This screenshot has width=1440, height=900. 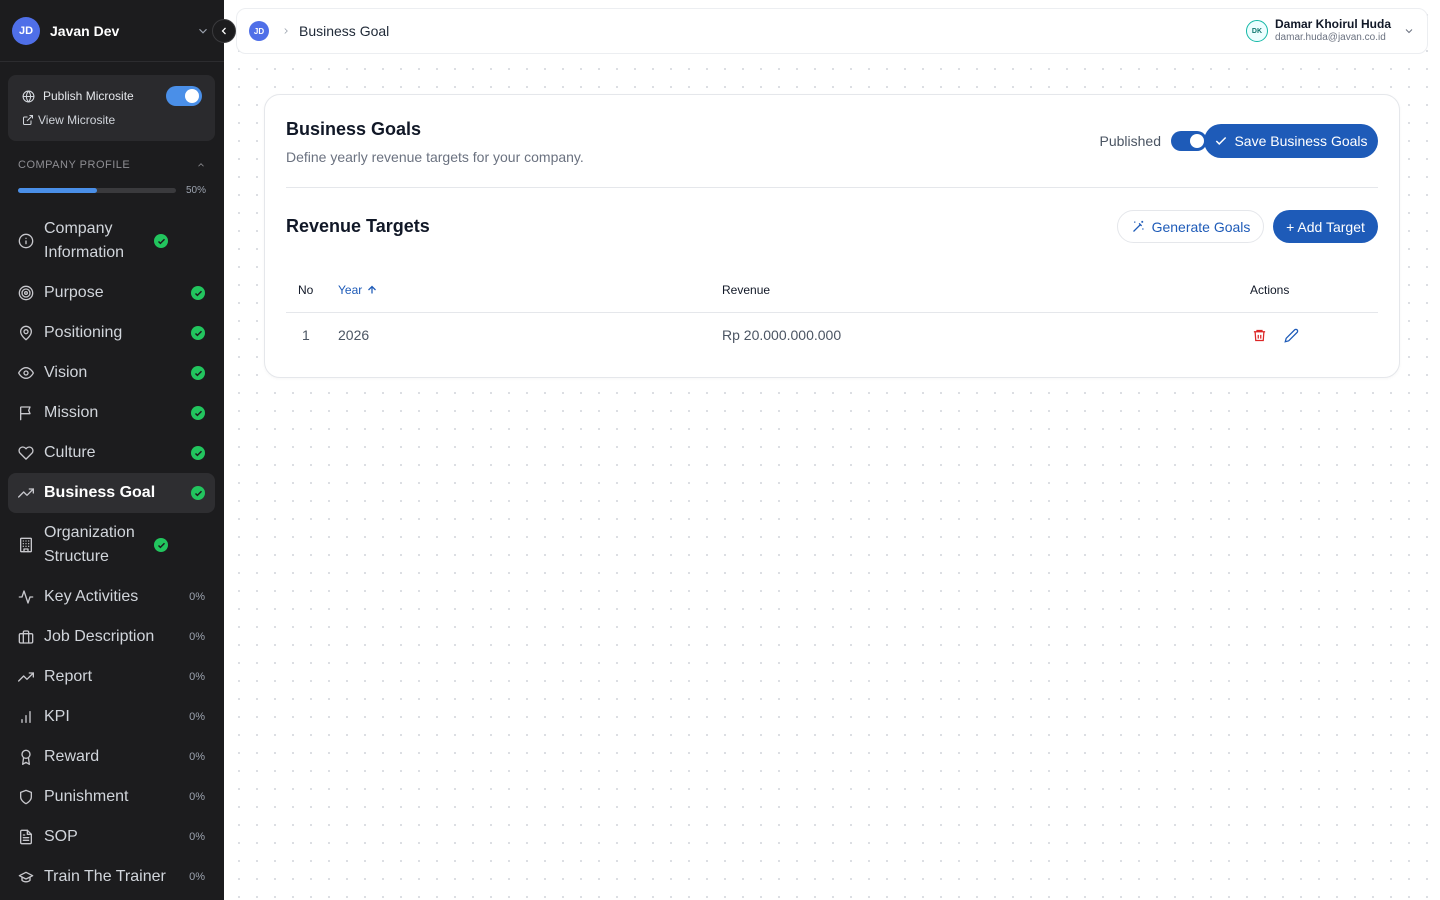 I want to click on eye-icon, so click(x=26, y=373).